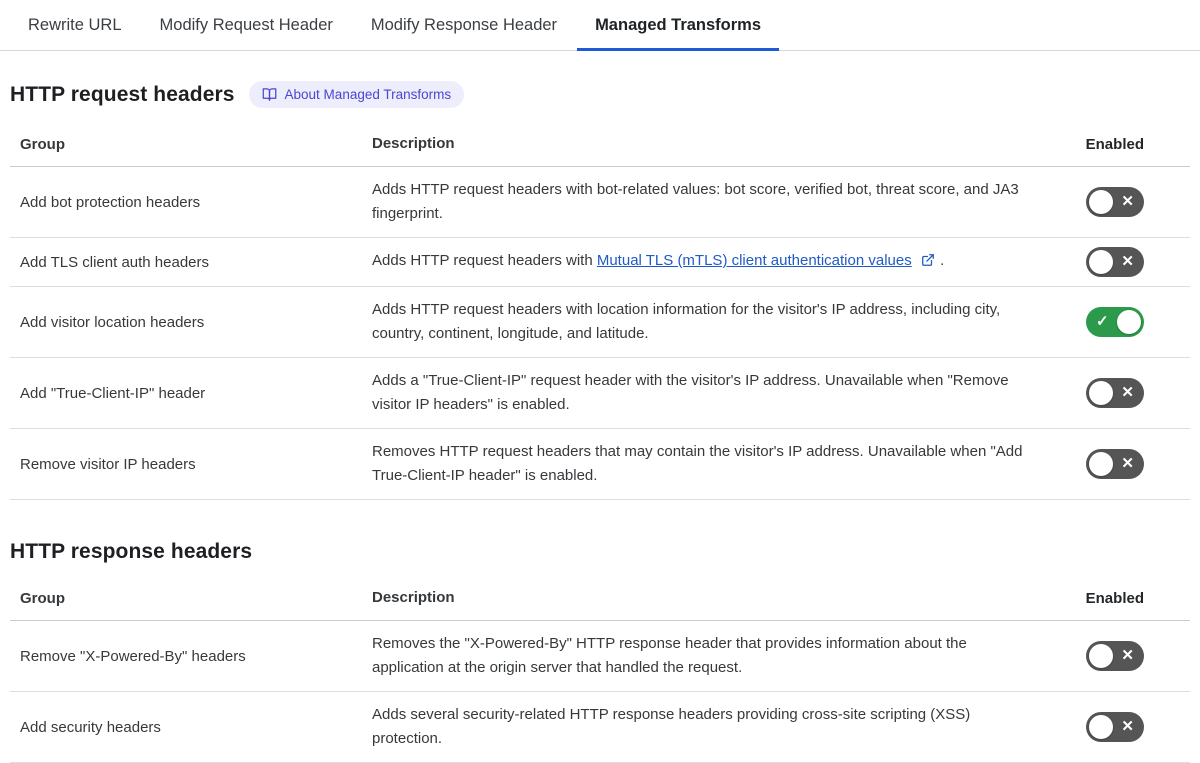 This screenshot has width=1200, height=763. Describe the element at coordinates (1115, 322) in the screenshot. I see `enabled-toggle: ✓` at that location.